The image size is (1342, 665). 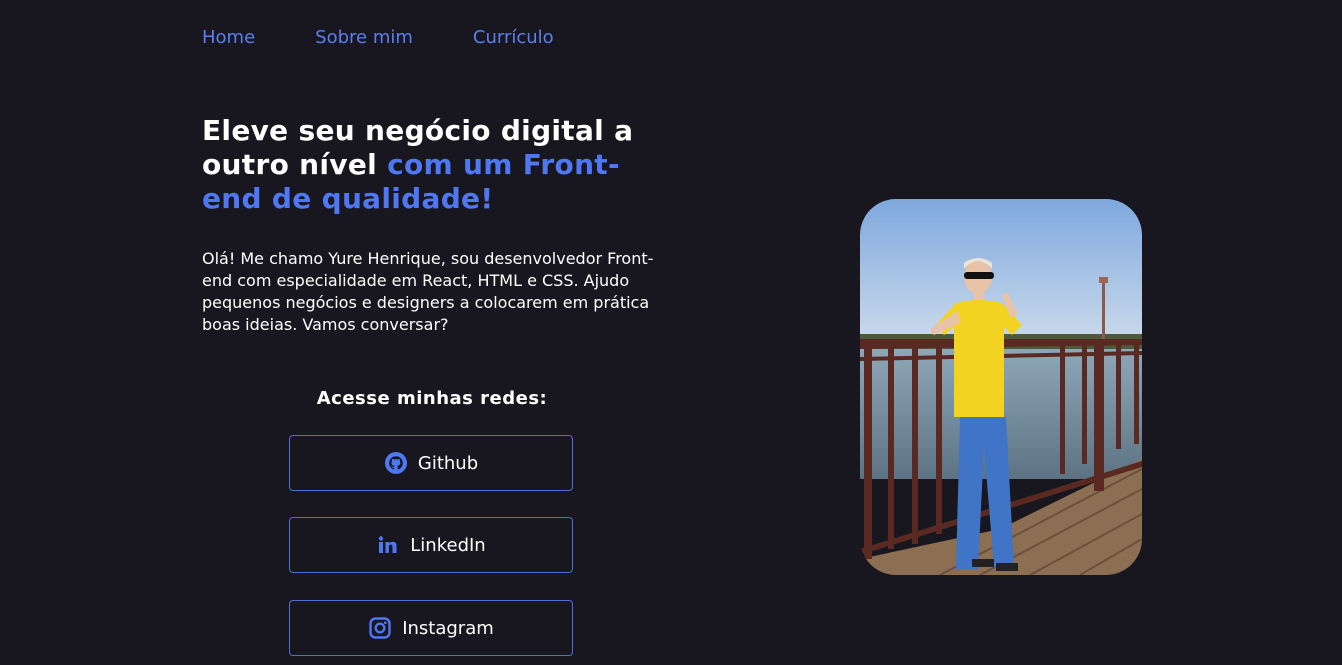 I want to click on instagram-button-label: Instagram, so click(x=448, y=628).